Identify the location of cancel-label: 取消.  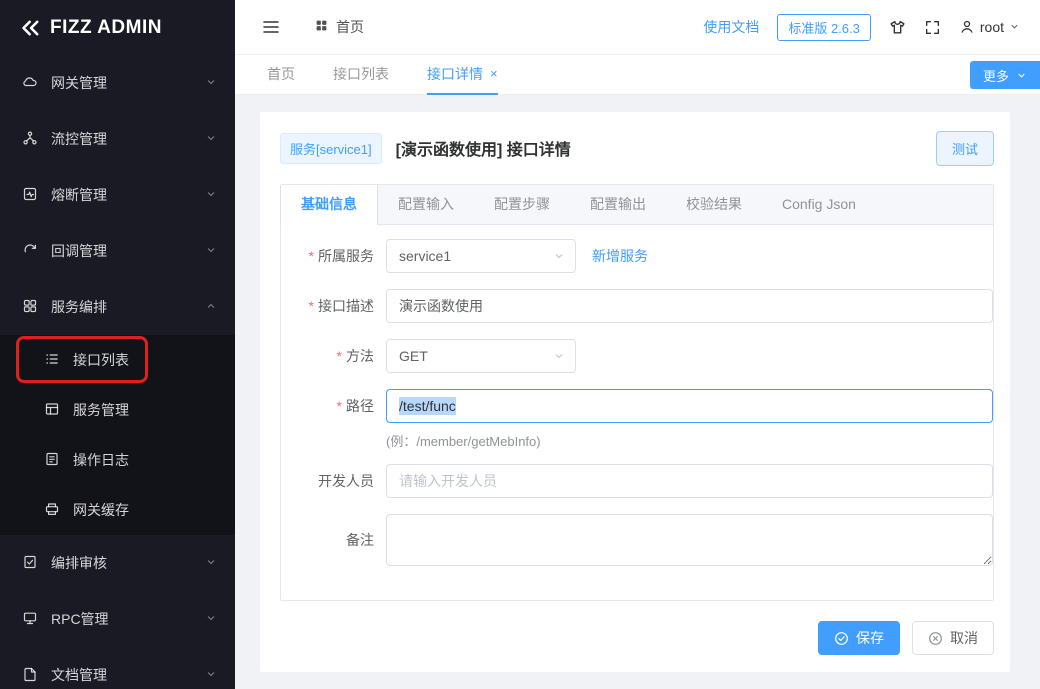
(964, 638).